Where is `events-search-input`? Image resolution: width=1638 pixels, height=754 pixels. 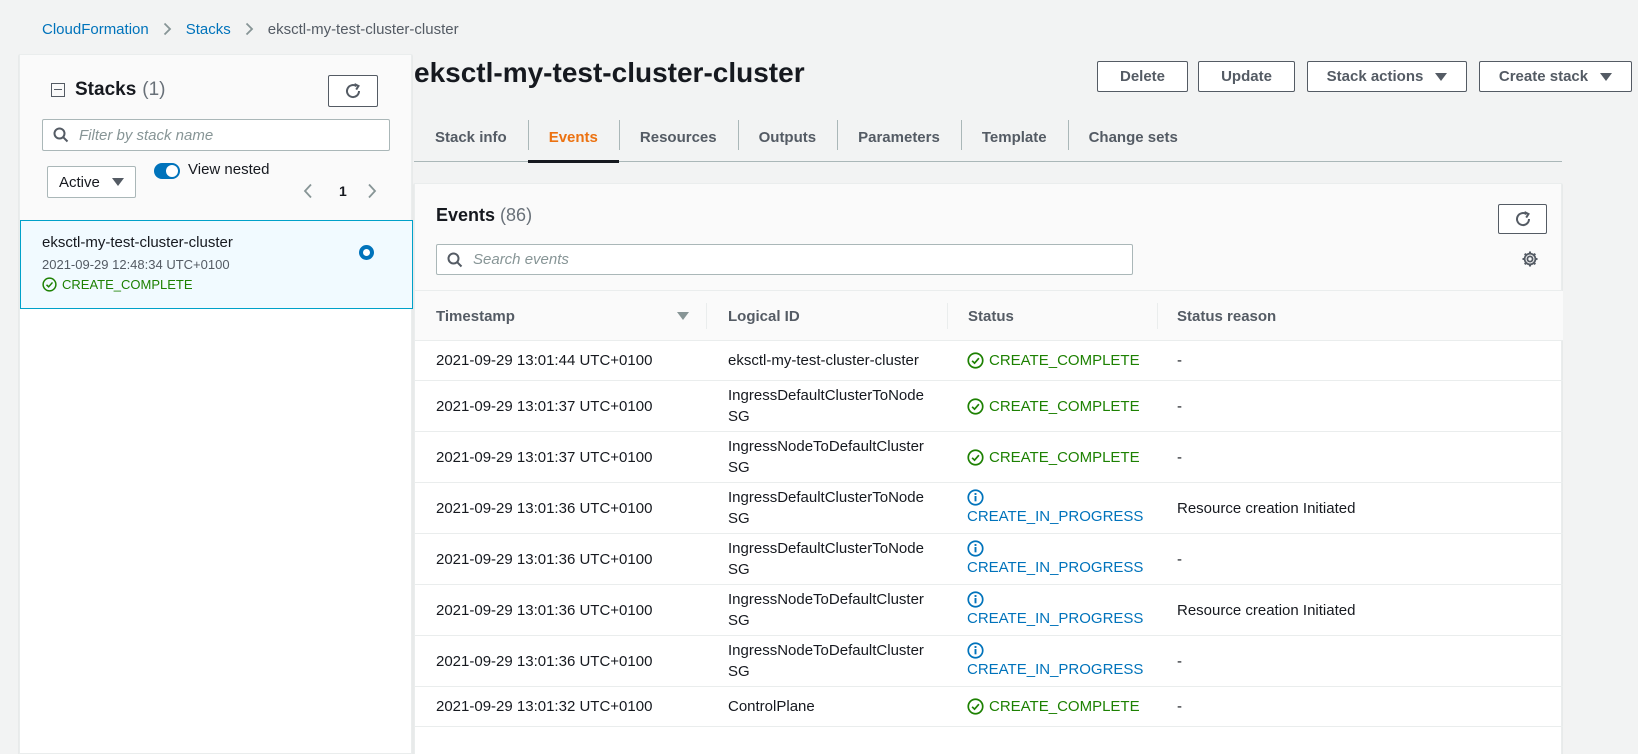
events-search-input is located at coordinates (784, 259).